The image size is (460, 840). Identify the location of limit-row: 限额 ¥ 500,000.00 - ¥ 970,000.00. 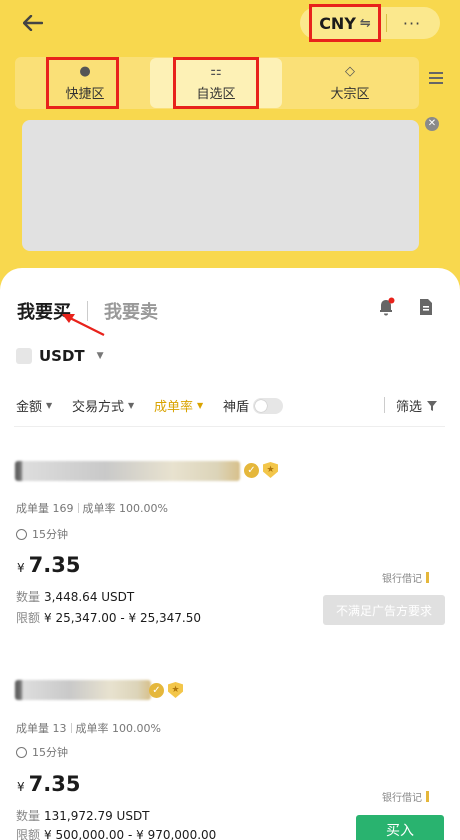
(116, 833).